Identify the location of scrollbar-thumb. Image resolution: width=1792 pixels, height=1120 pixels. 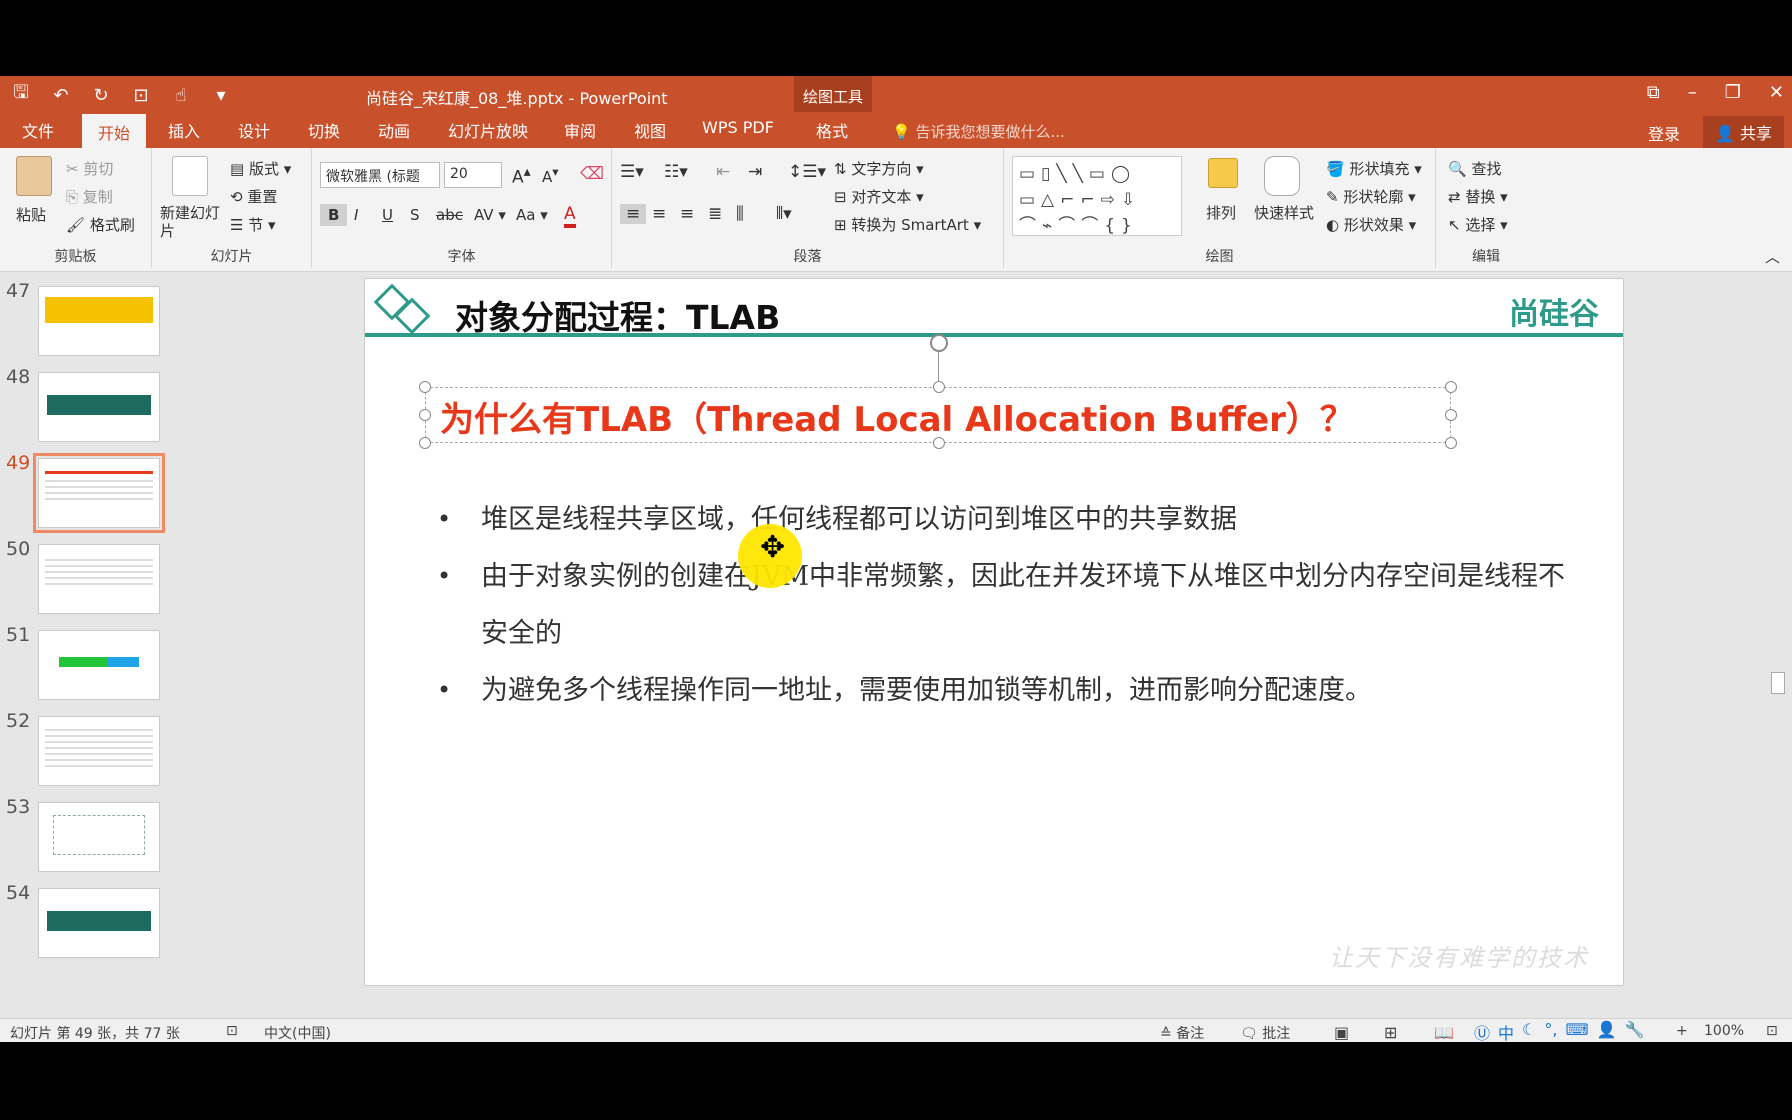
(1778, 683).